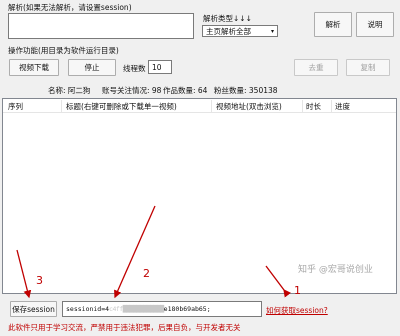  What do you see at coordinates (297, 290) in the screenshot?
I see `annotation-label-1: 1` at bounding box center [297, 290].